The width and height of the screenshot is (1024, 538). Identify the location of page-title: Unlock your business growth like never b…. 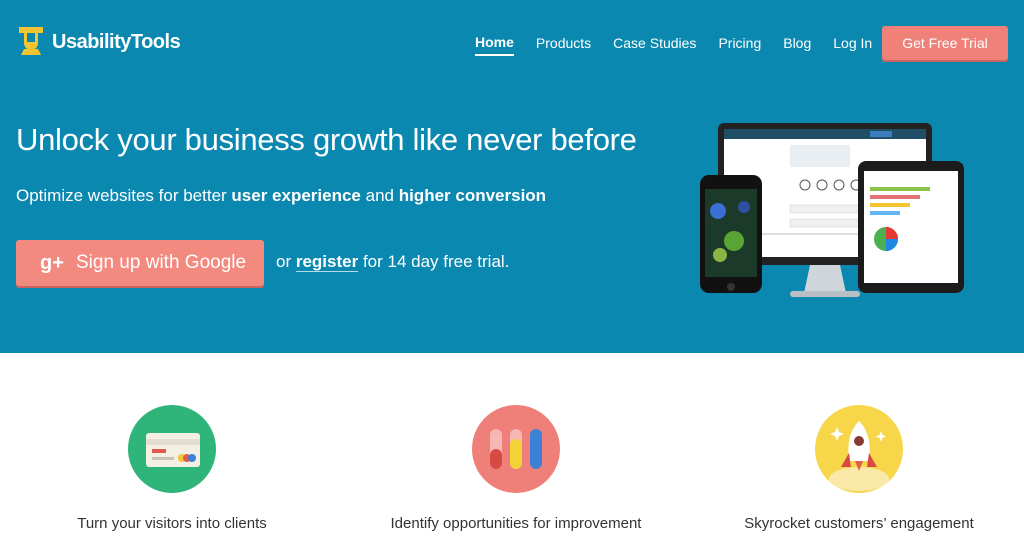
(326, 139).